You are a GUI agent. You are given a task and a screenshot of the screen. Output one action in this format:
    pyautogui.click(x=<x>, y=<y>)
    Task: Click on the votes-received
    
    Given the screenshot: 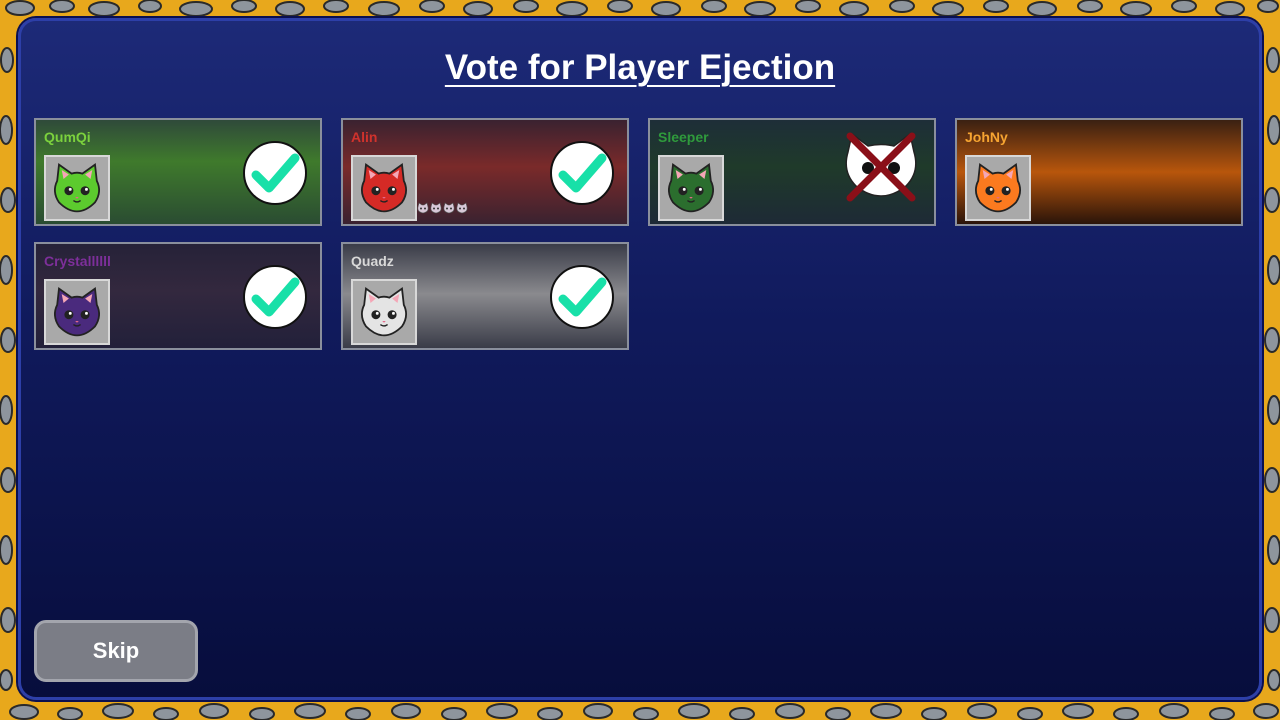 What is the action you would take?
    pyautogui.click(x=442, y=208)
    